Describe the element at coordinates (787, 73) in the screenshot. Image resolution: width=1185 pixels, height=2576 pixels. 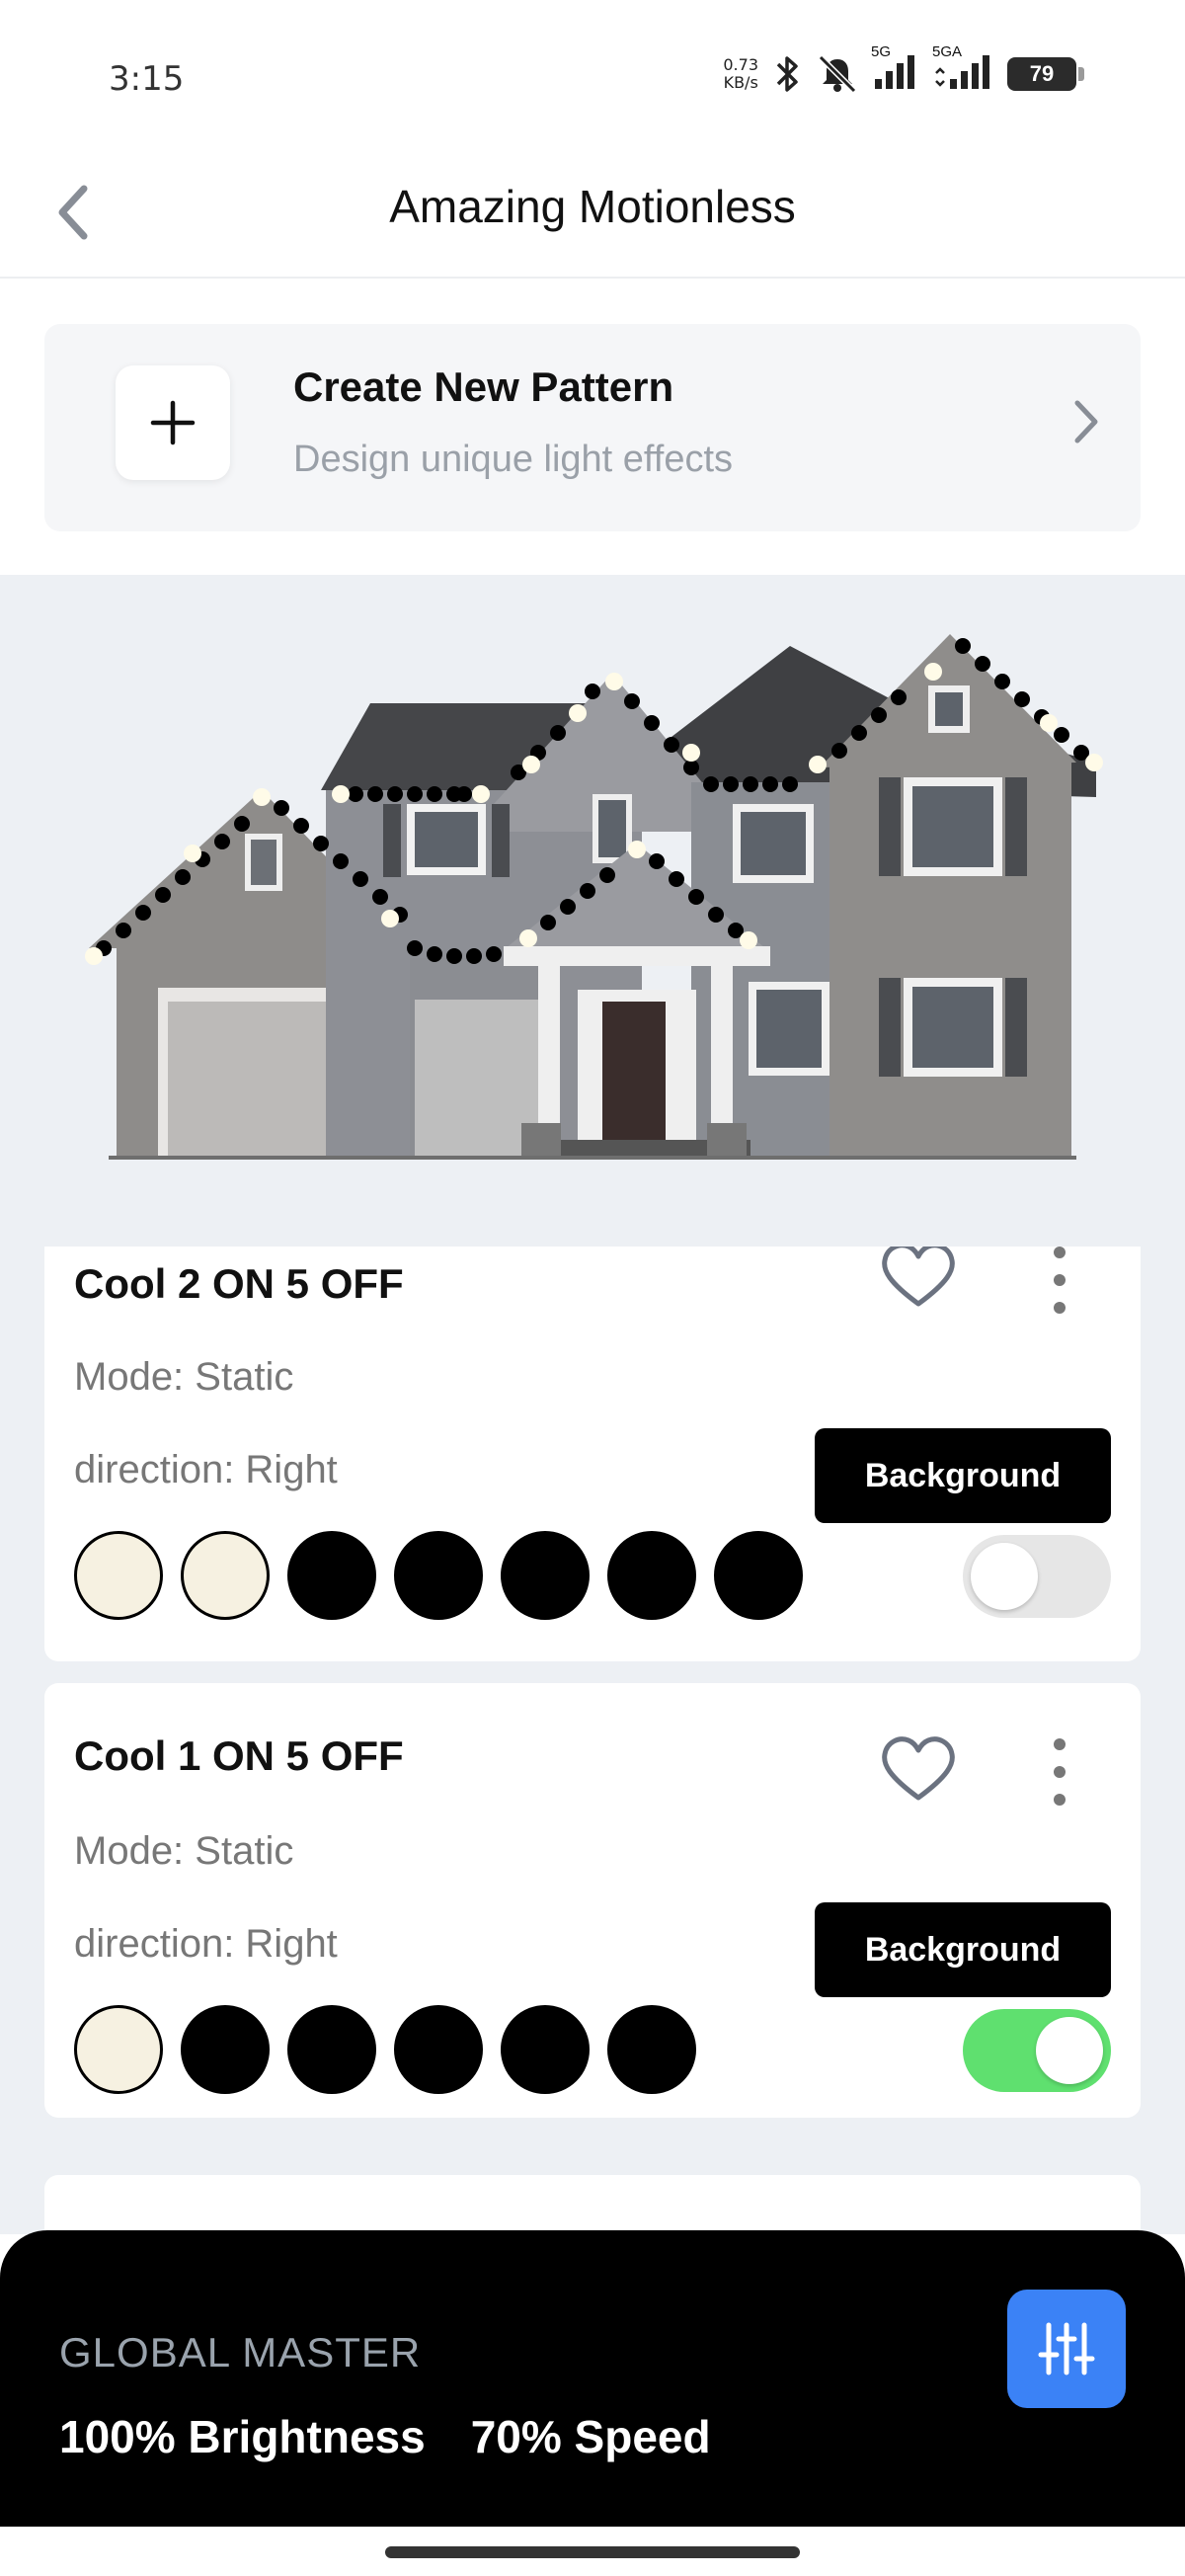
I see `bluetooth-icon` at that location.